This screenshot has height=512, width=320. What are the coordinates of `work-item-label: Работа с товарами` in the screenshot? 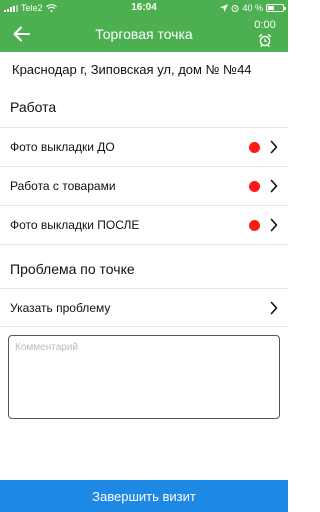 It's located at (63, 186).